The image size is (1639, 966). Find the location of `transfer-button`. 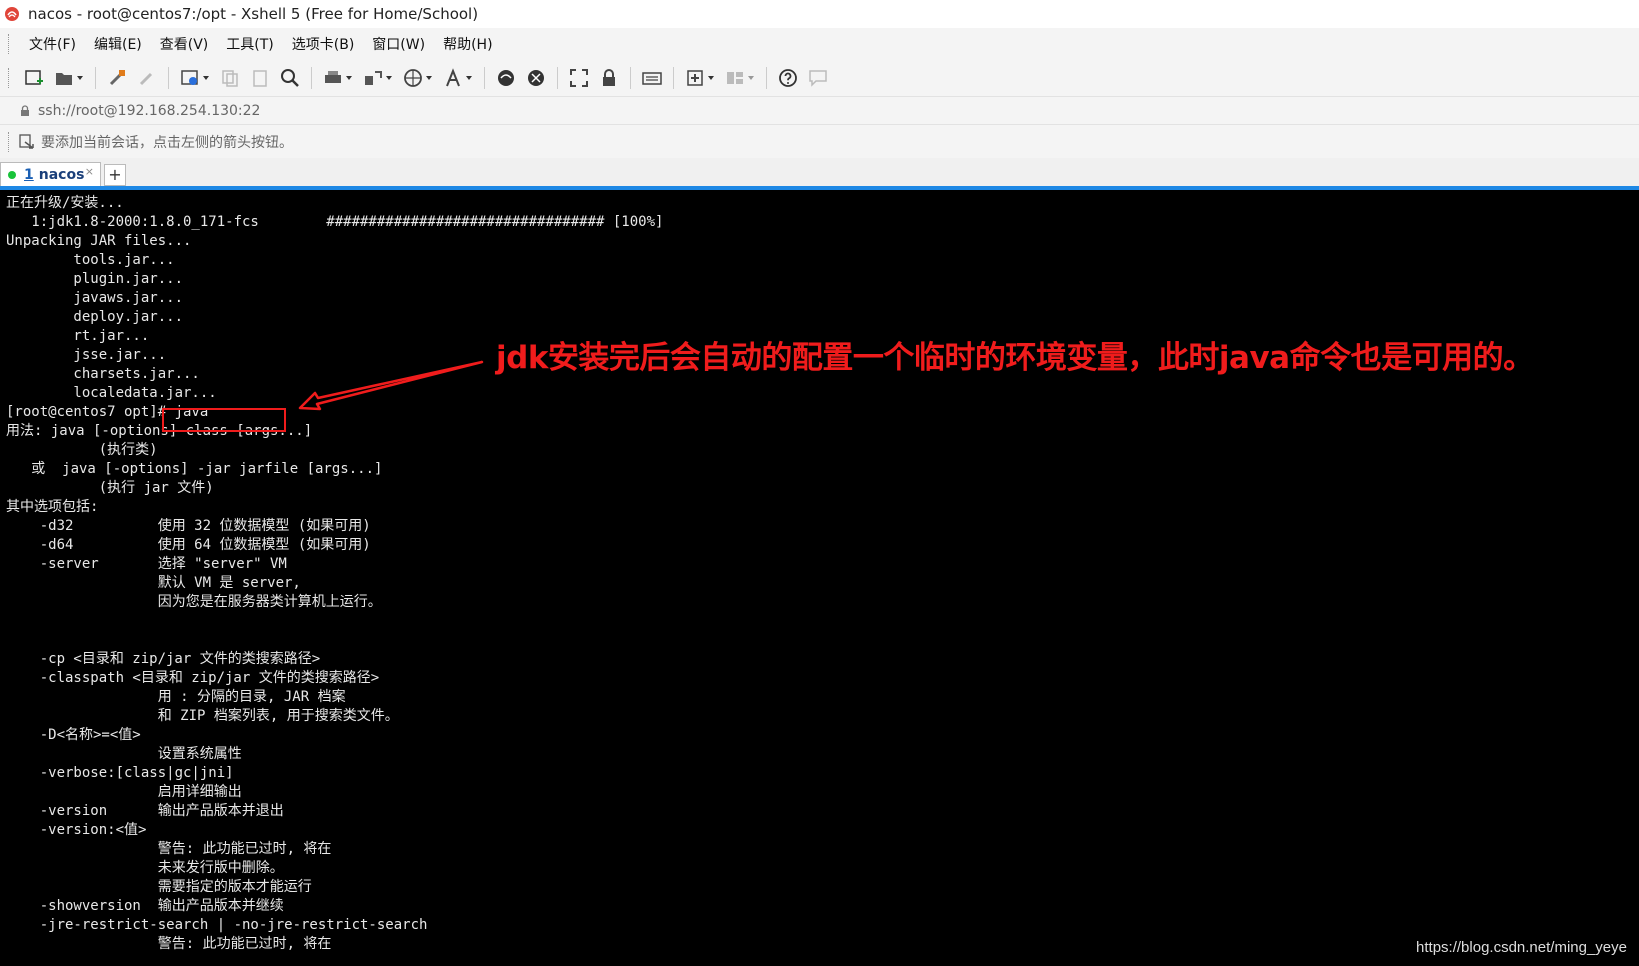

transfer-button is located at coordinates (373, 78).